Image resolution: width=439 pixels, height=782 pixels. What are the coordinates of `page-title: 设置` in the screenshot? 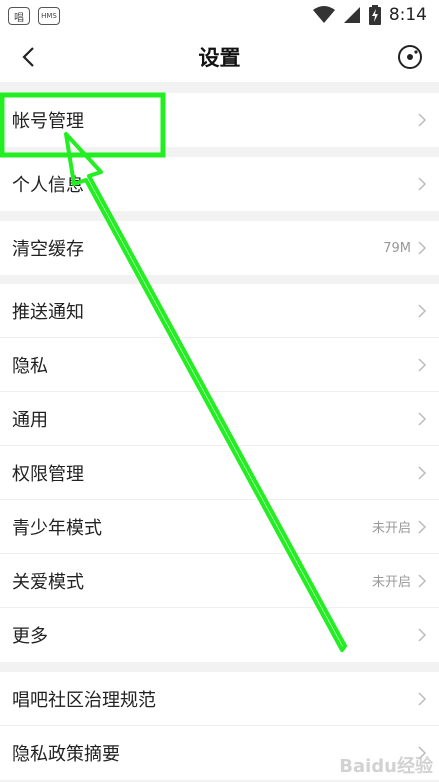 It's located at (219, 58).